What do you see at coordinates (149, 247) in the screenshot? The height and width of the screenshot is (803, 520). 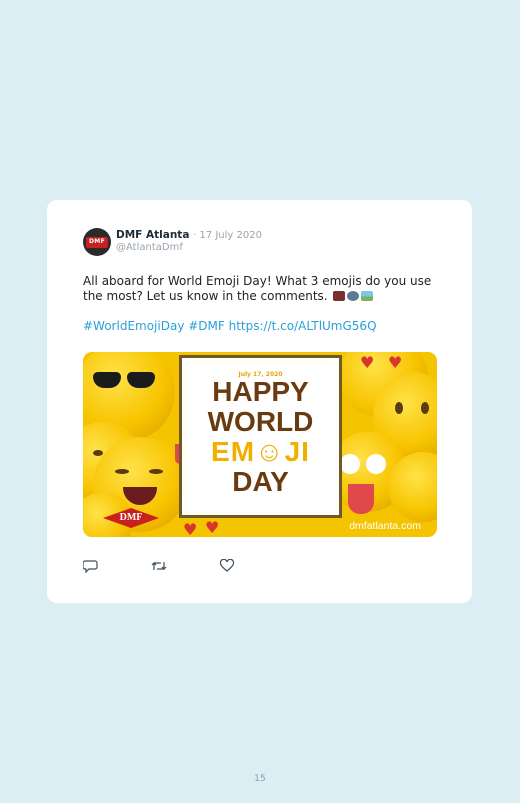 I see `author-handle: @AtlantaDmf` at bounding box center [149, 247].